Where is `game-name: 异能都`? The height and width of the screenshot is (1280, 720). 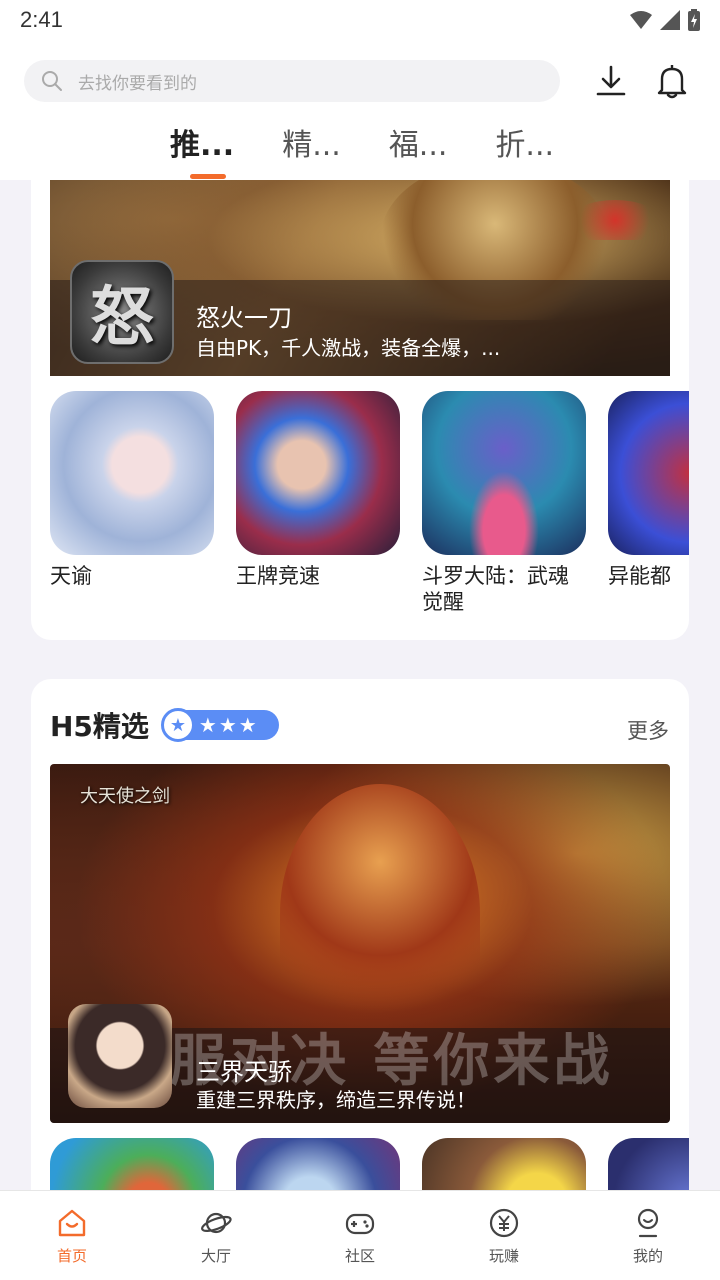
game-name: 异能都 is located at coordinates (639, 576).